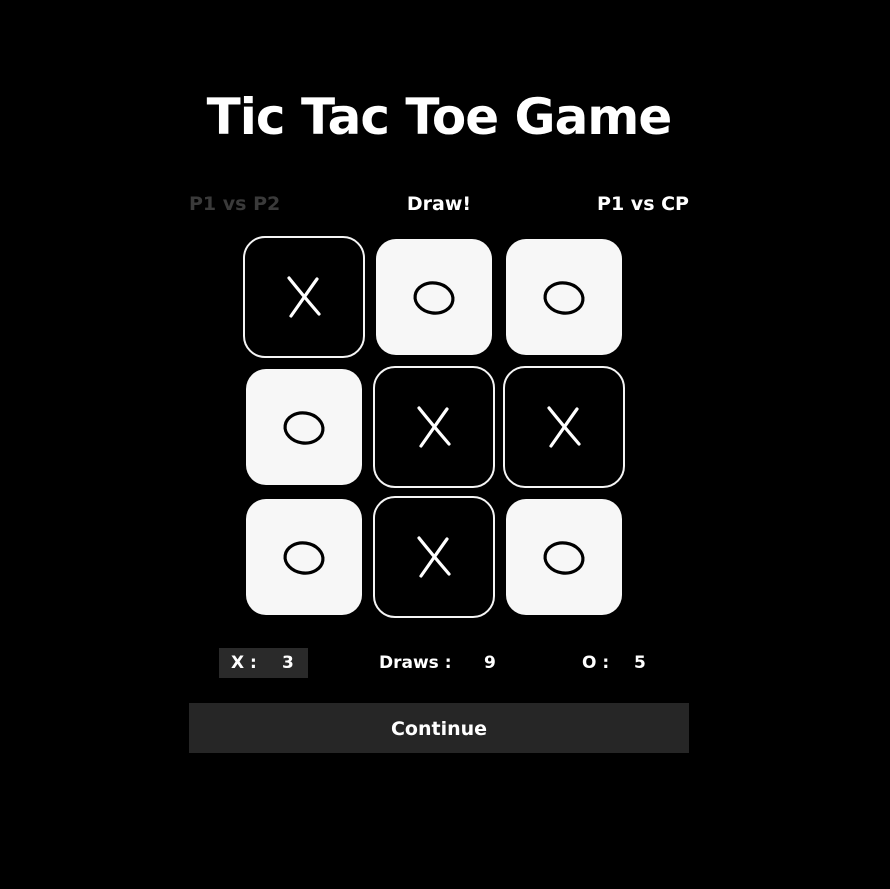 This screenshot has height=889, width=890. What do you see at coordinates (614, 663) in the screenshot?
I see `score-o: O : 5` at bounding box center [614, 663].